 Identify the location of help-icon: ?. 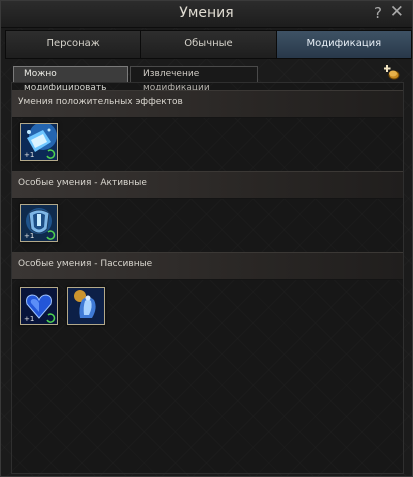
(378, 13).